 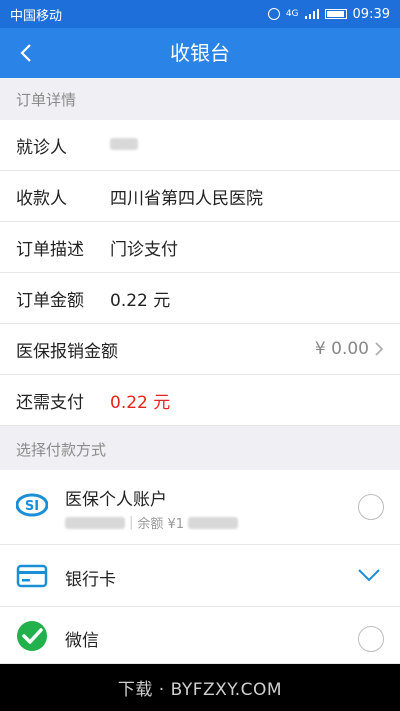 What do you see at coordinates (82, 641) in the screenshot?
I see `wechat-name: 微信` at bounding box center [82, 641].